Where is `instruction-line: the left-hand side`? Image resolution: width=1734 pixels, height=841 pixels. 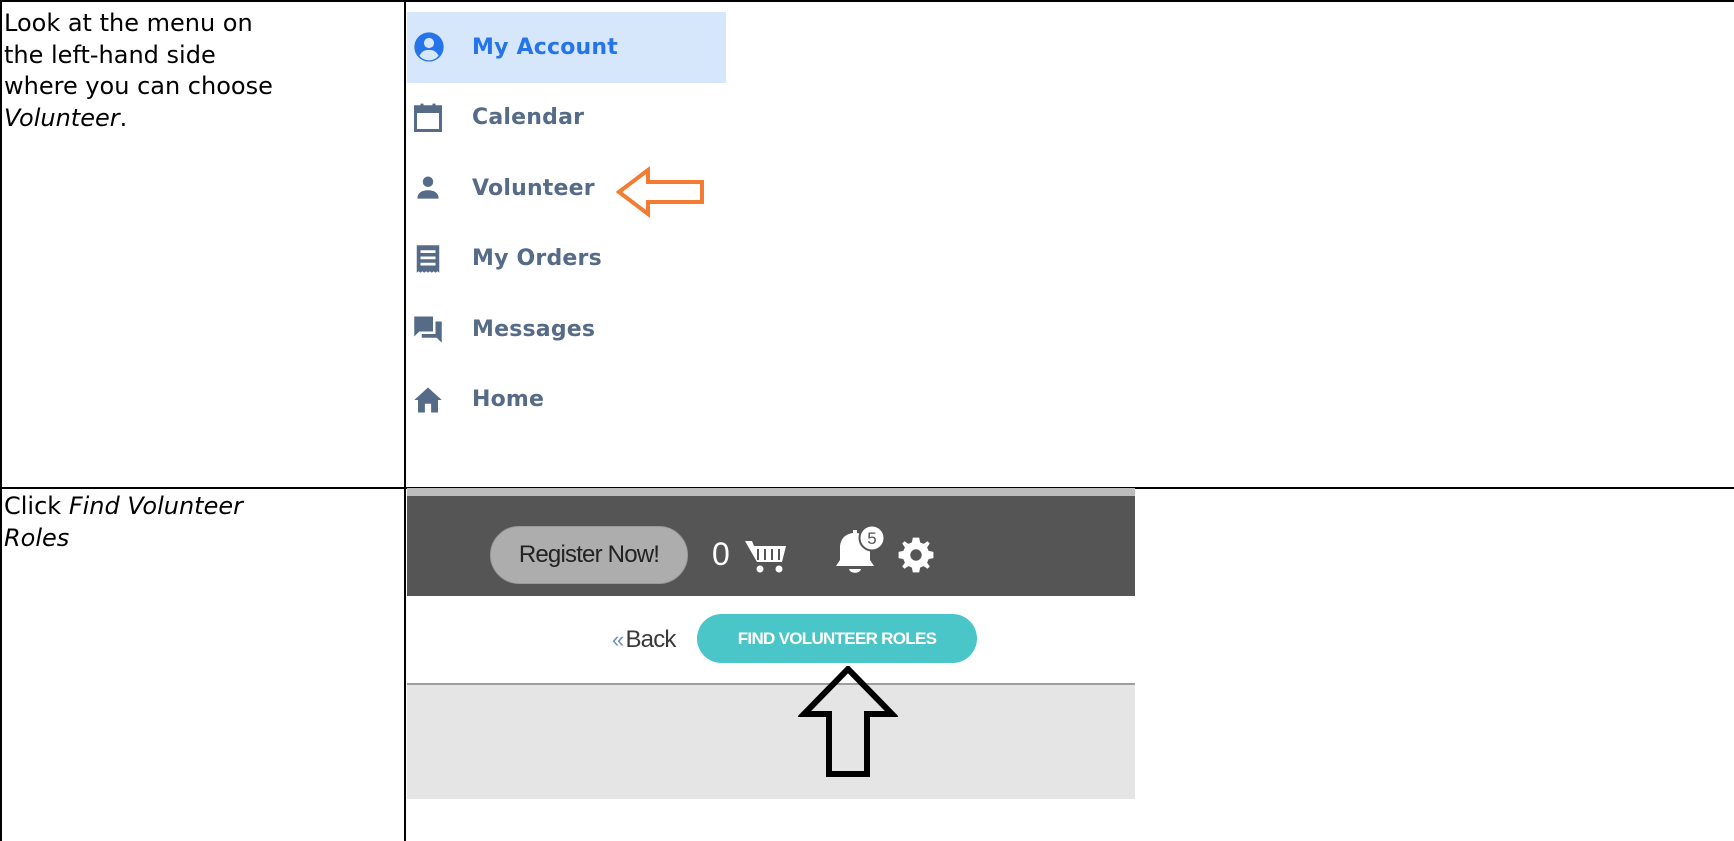 instruction-line: the left-hand side is located at coordinates (110, 54).